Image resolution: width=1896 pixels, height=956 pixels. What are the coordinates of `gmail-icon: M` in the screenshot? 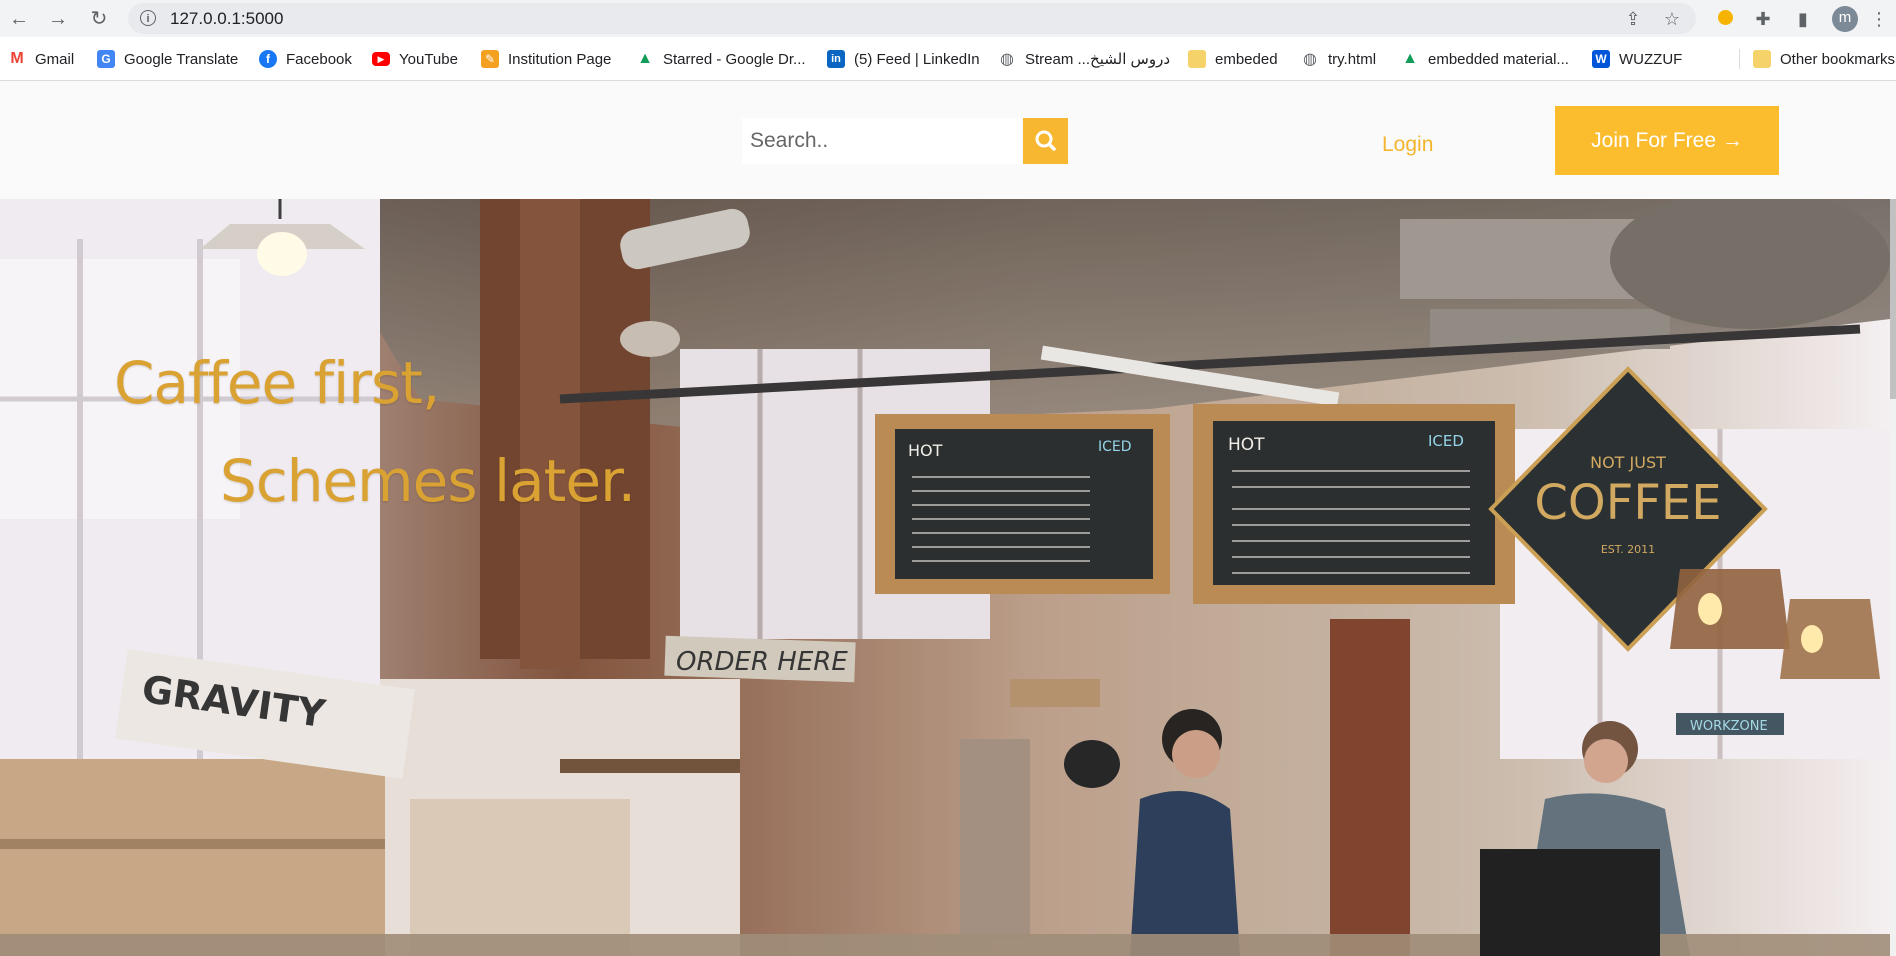 It's located at (17, 58).